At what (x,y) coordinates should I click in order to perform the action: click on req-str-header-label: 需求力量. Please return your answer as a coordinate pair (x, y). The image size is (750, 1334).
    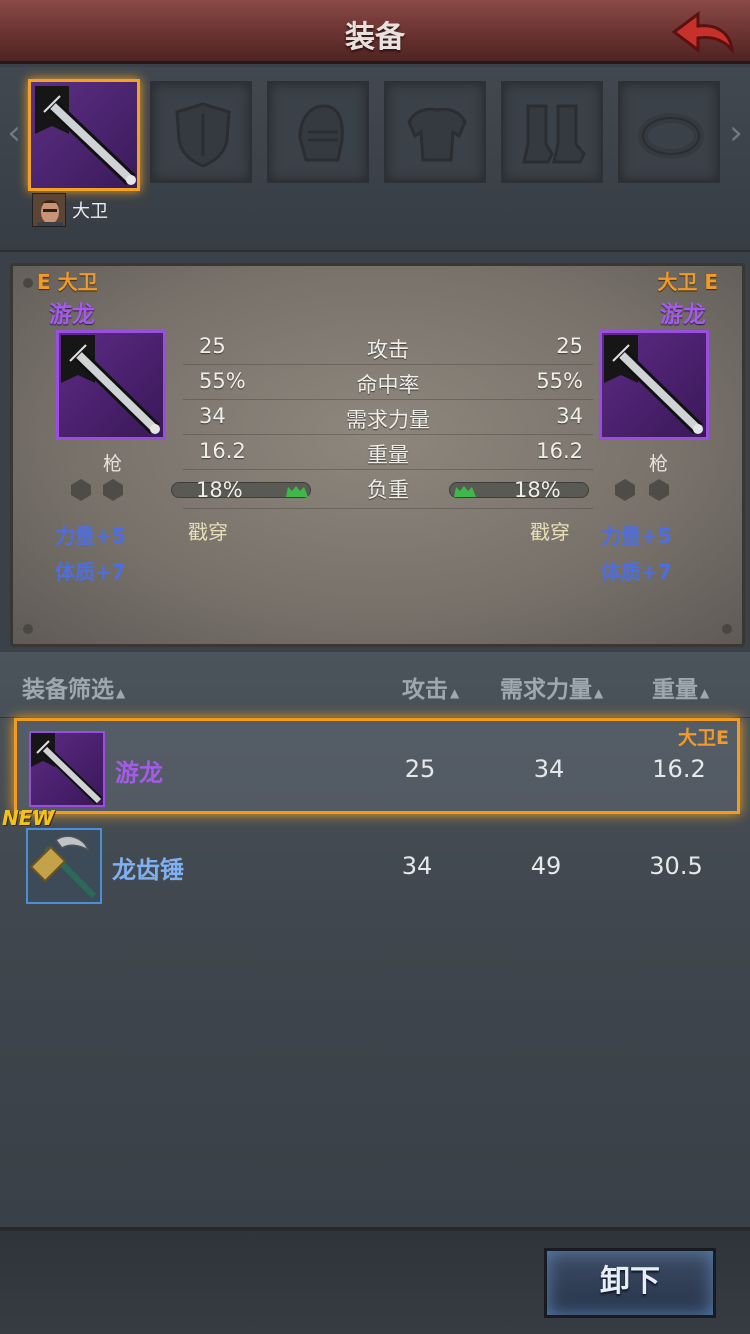
    Looking at the image, I should click on (546, 690).